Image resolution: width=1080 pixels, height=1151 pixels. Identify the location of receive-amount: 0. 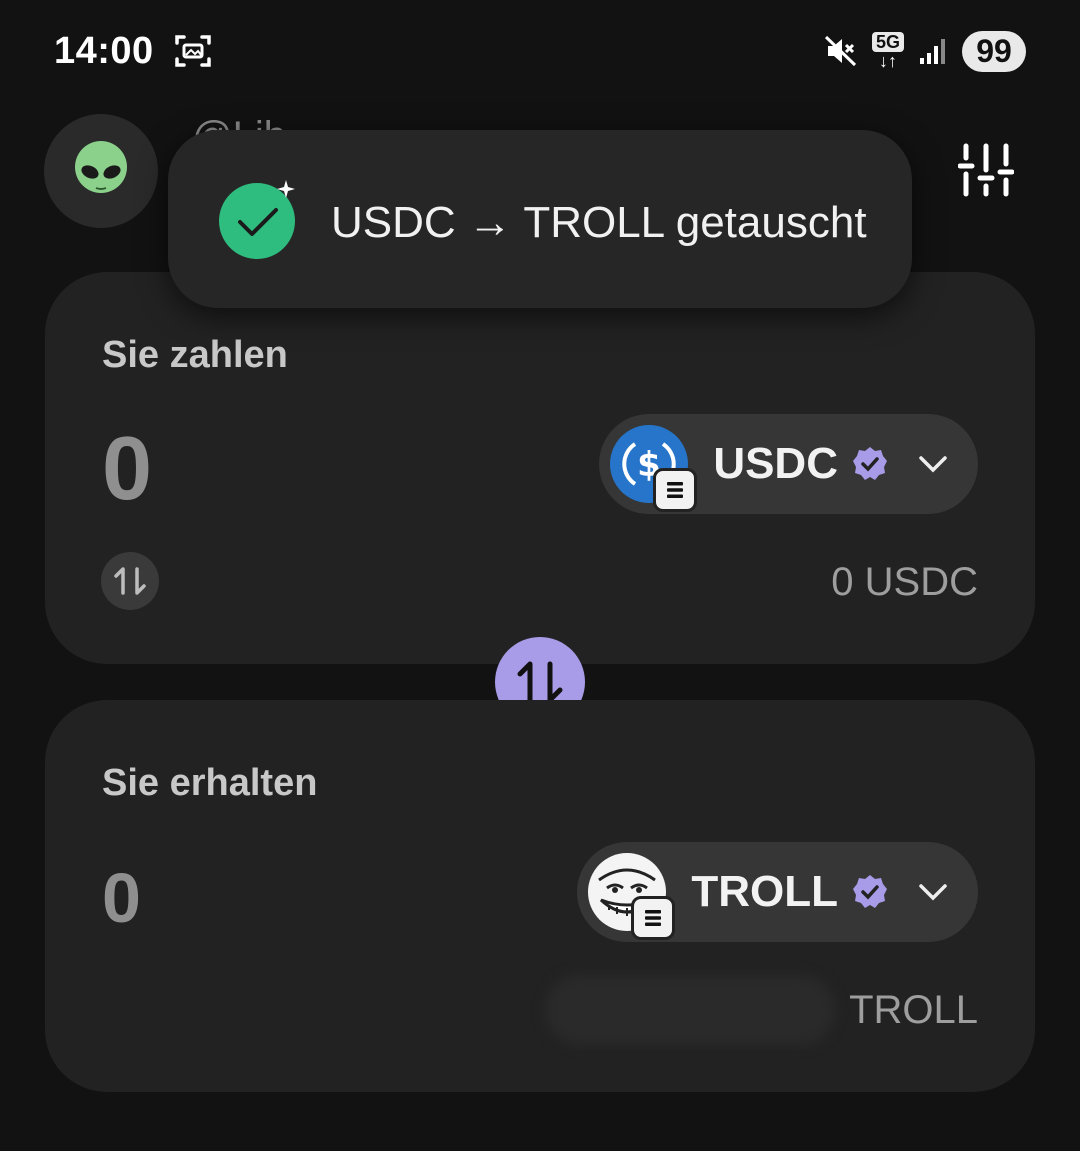
(121, 898).